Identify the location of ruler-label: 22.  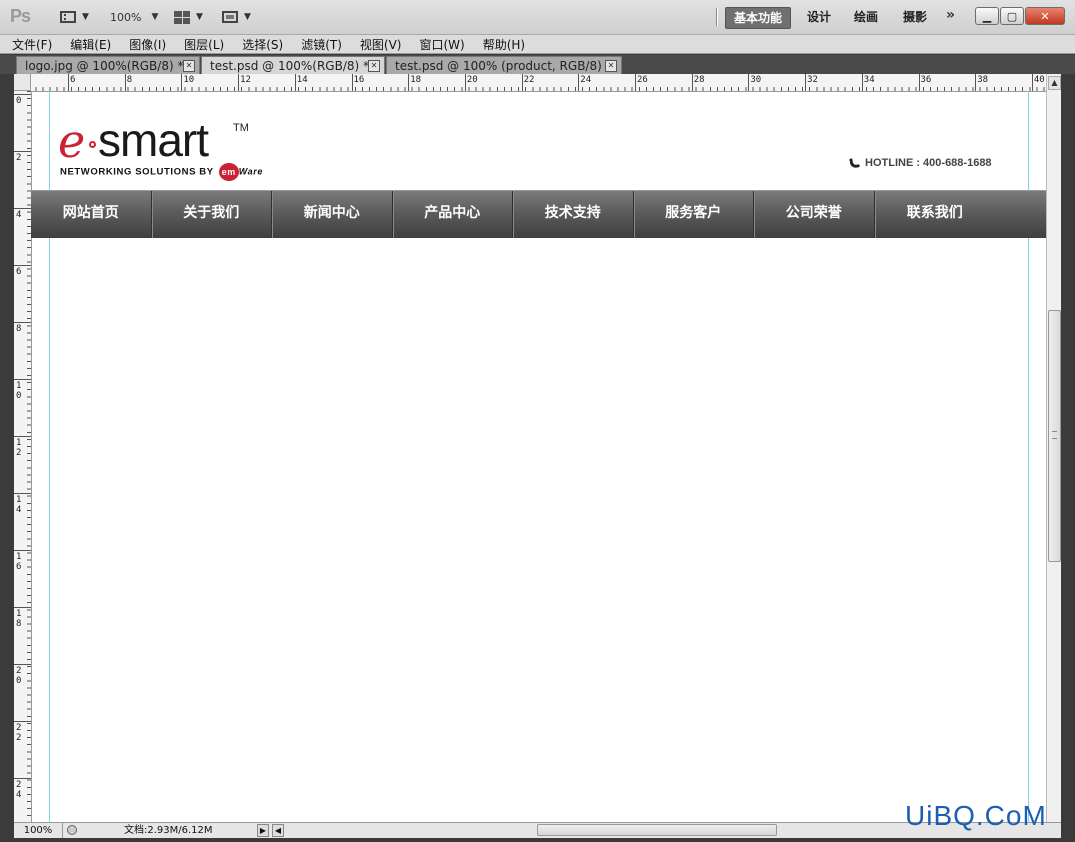
(19, 733).